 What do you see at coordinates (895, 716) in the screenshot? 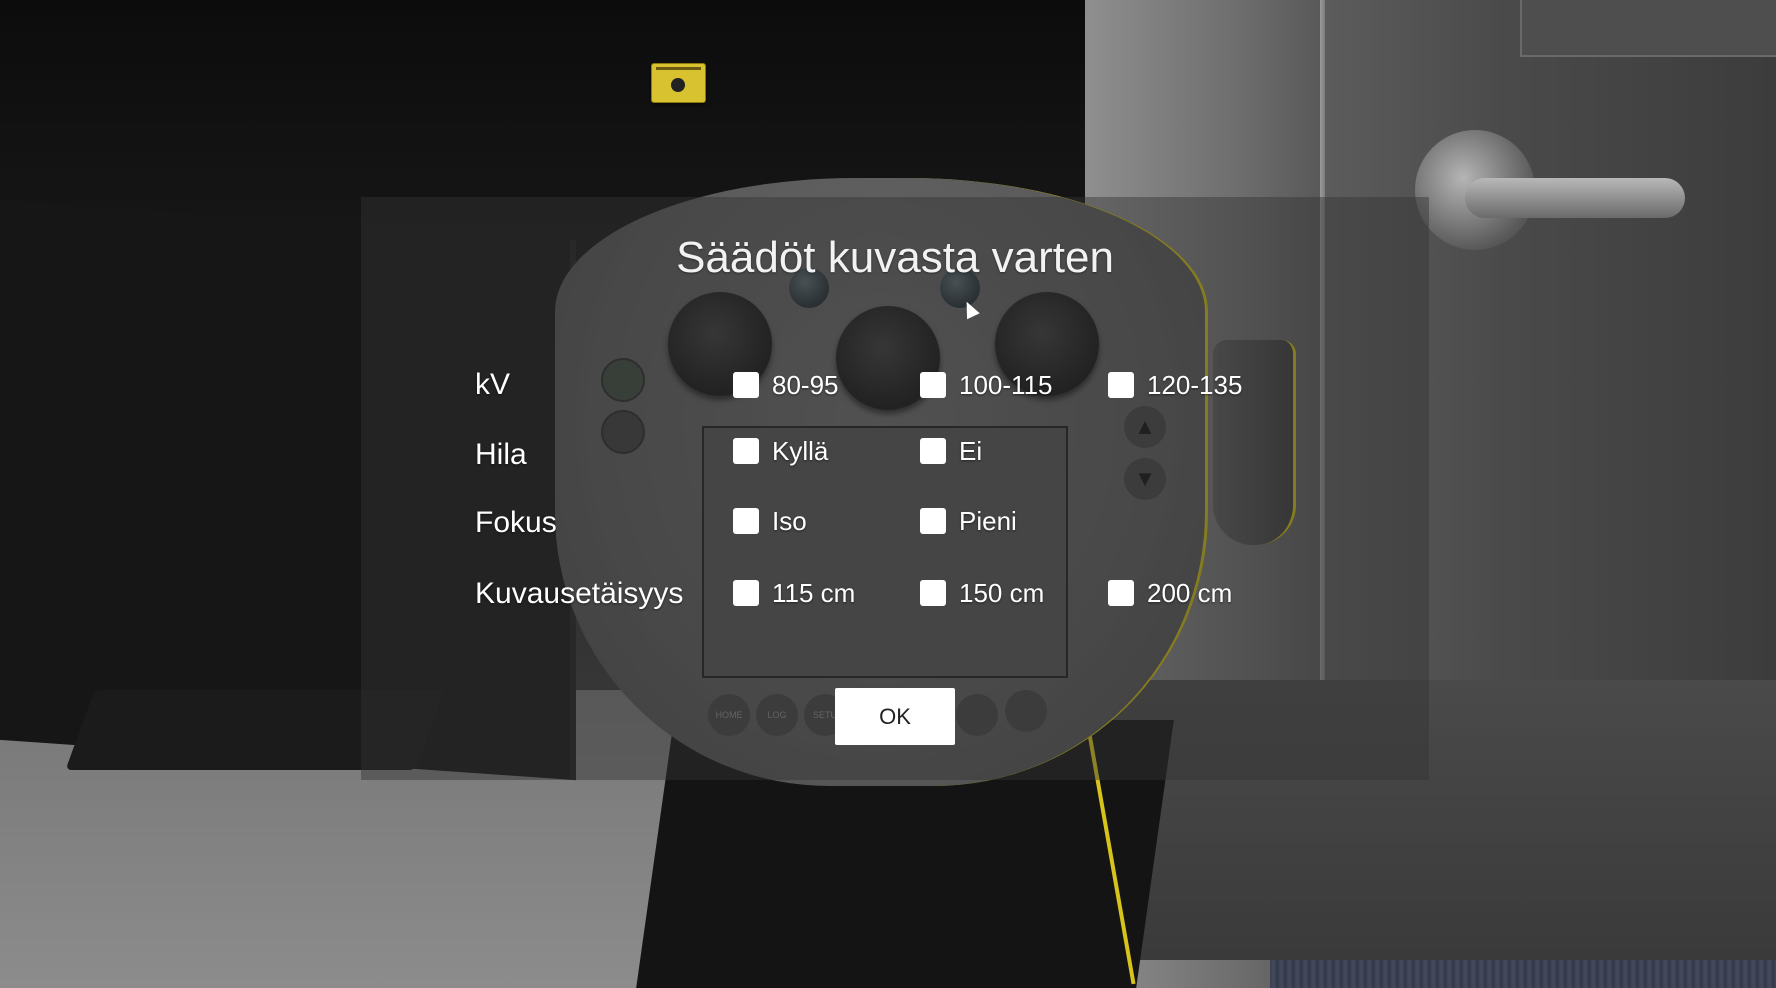
I see `ok-button: OK` at bounding box center [895, 716].